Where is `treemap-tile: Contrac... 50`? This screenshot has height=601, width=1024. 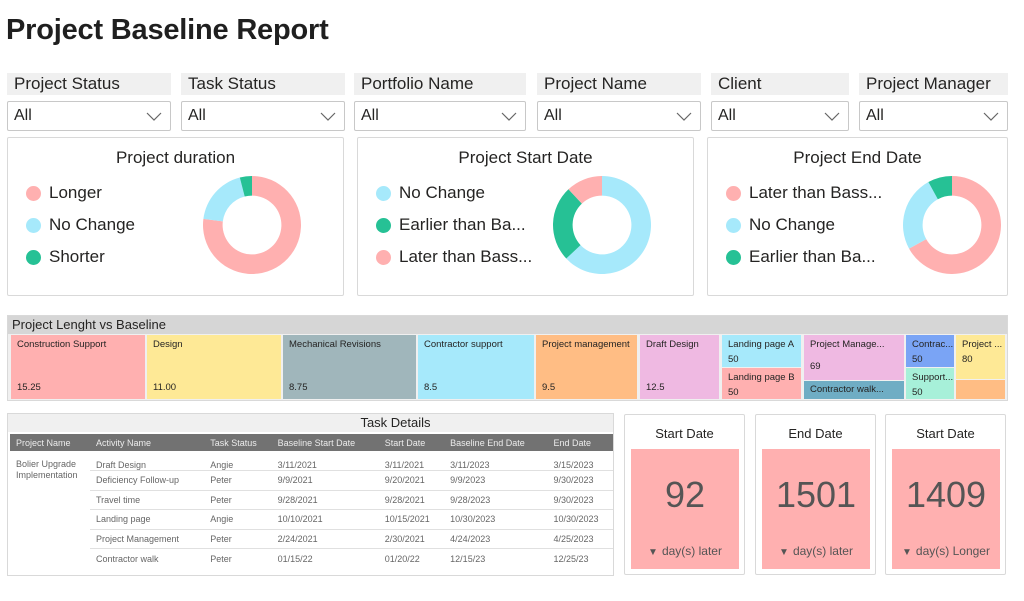
treemap-tile: Contrac... 50 is located at coordinates (930, 351).